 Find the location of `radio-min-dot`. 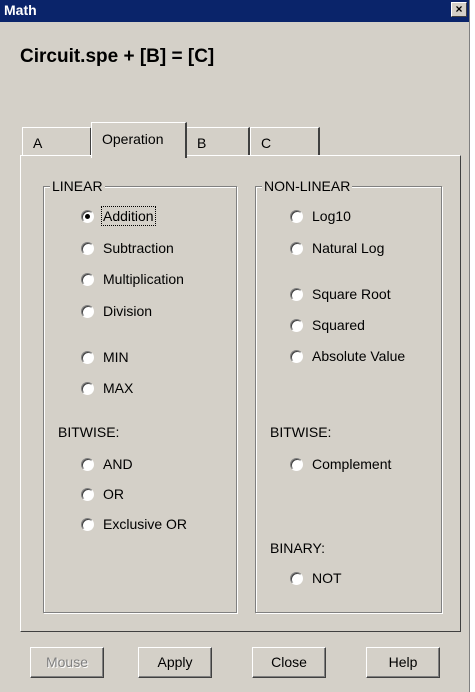

radio-min-dot is located at coordinates (87, 357).